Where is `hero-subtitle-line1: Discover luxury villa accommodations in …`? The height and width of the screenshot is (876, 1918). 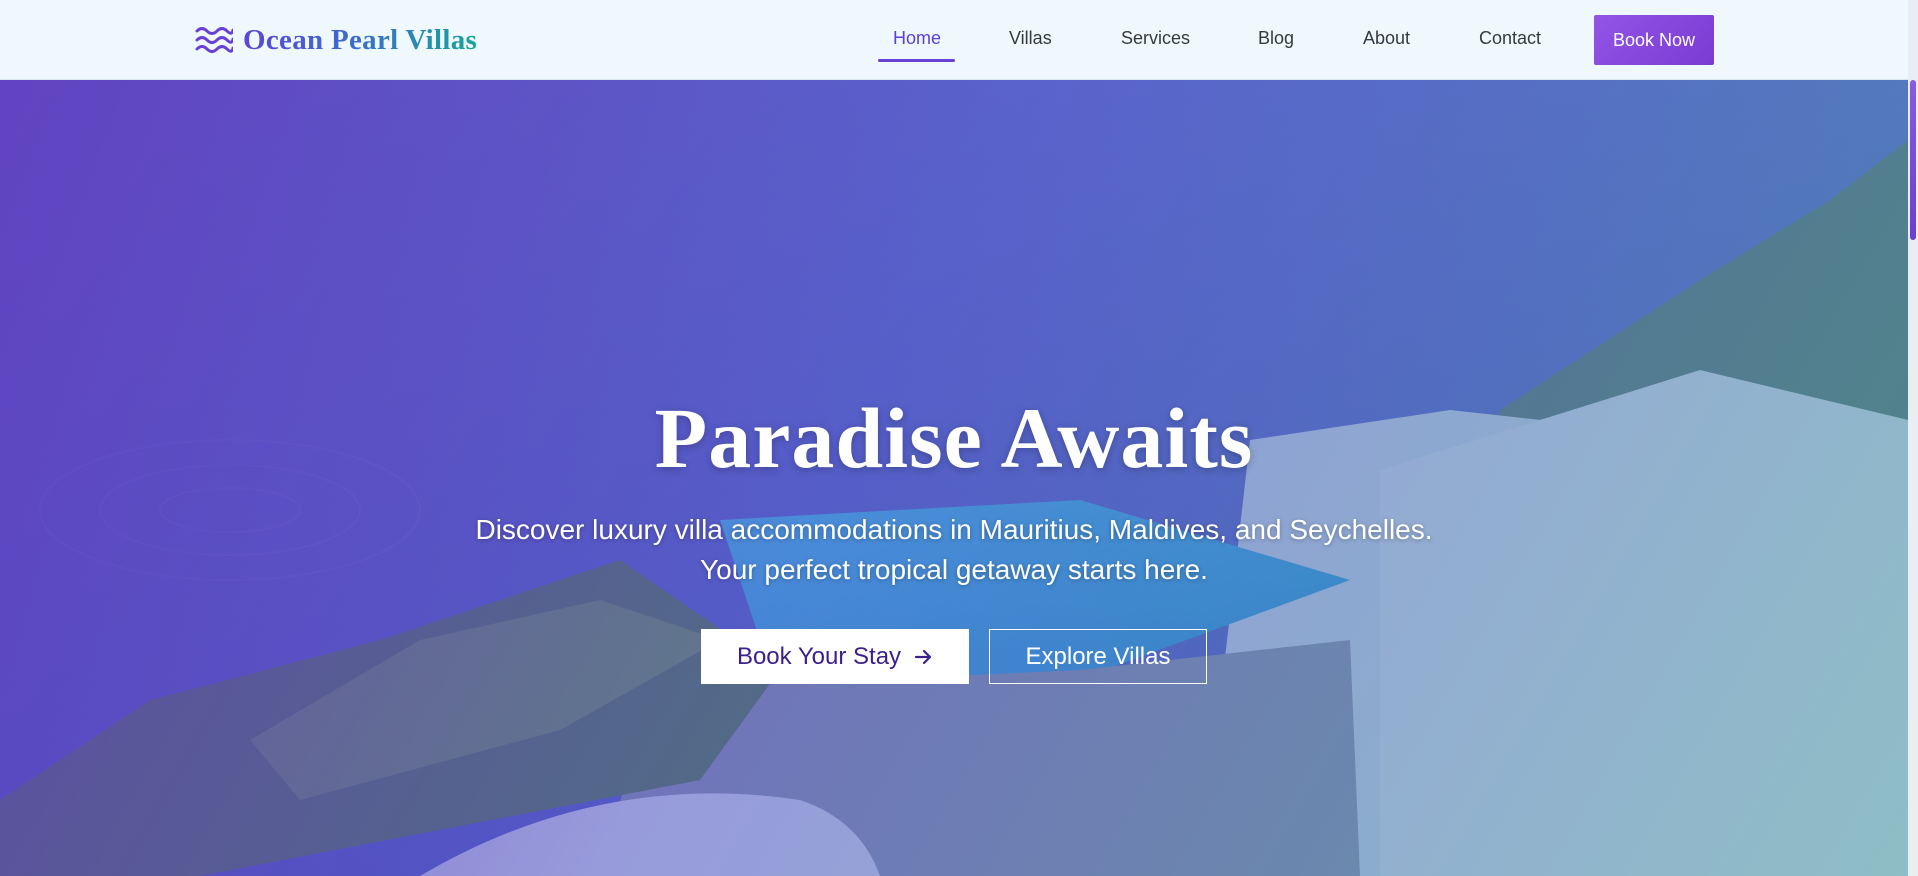
hero-subtitle-line1: Discover luxury villa accommodations in … is located at coordinates (954, 529).